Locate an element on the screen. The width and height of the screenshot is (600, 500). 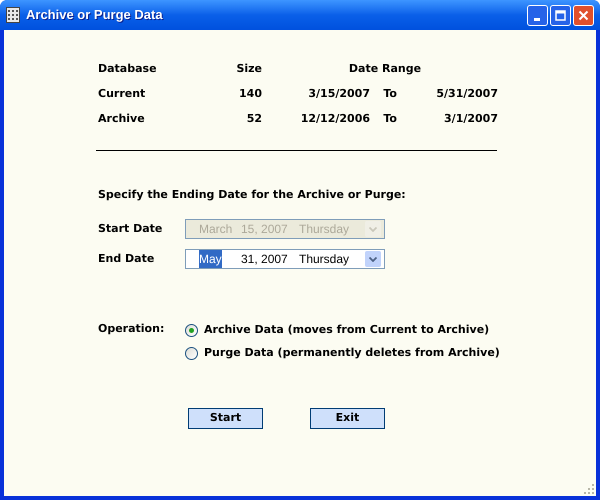
dialog-button: Exit is located at coordinates (347, 418).